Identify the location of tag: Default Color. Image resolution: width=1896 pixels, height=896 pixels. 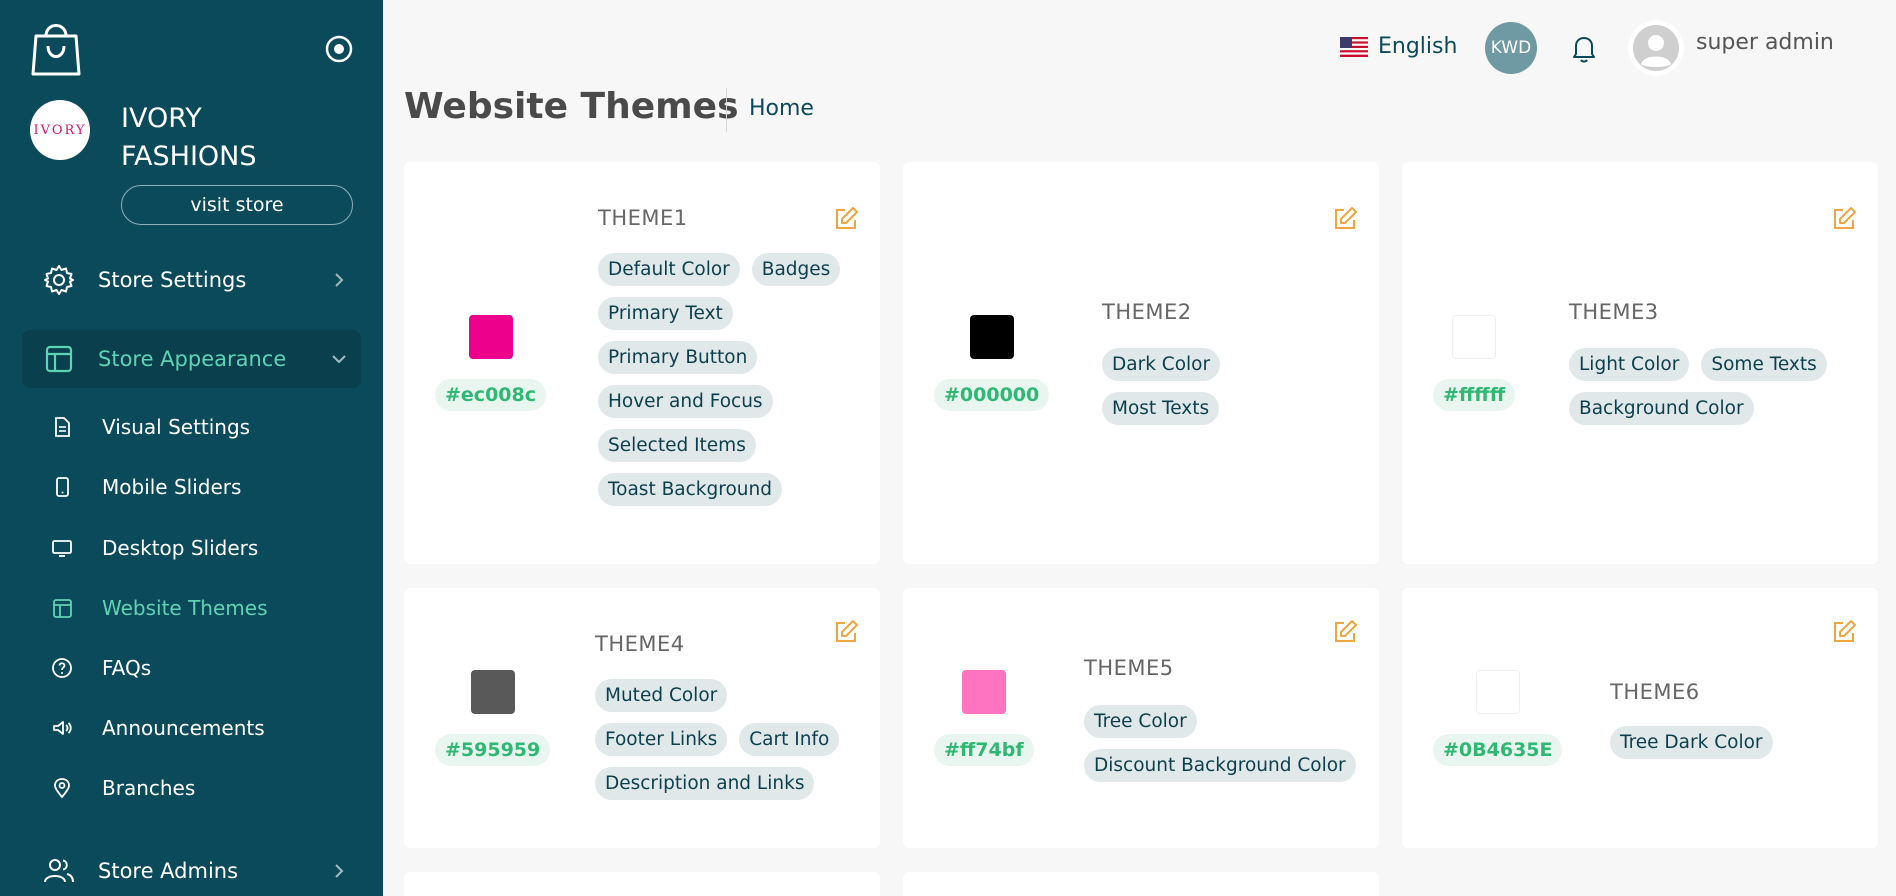
(669, 269).